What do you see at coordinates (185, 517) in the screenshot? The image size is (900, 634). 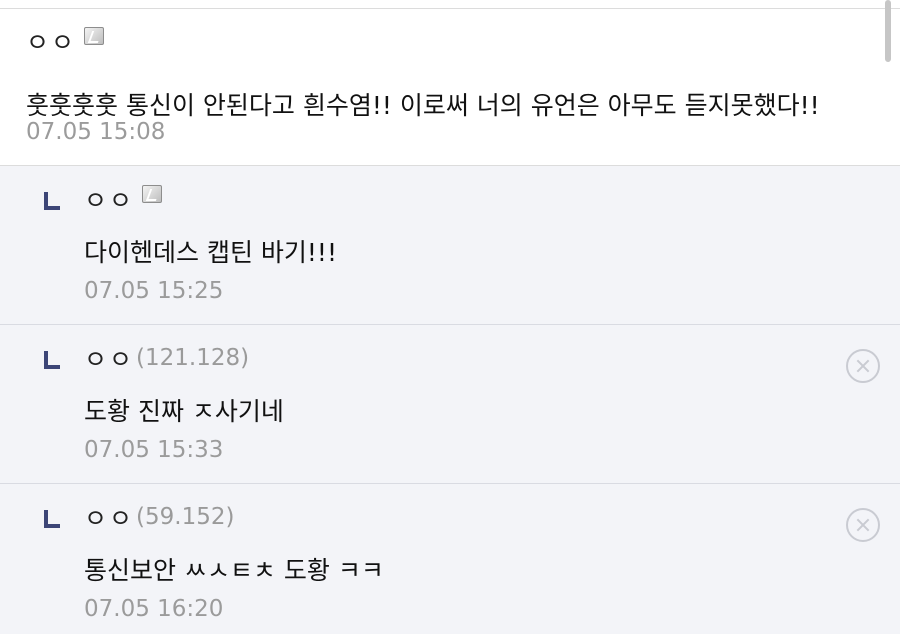 I see `author-ip: (59.152)` at bounding box center [185, 517].